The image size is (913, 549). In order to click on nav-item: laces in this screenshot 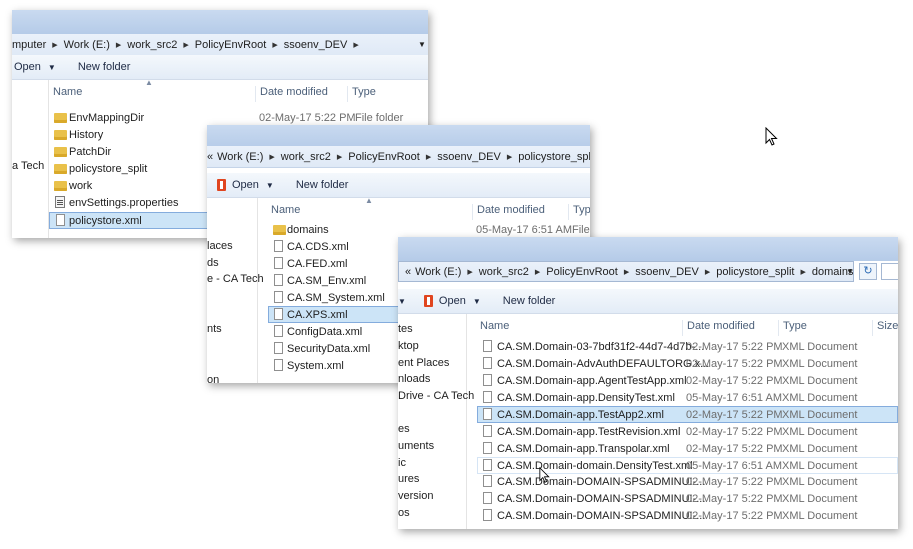, I will do `click(220, 246)`.